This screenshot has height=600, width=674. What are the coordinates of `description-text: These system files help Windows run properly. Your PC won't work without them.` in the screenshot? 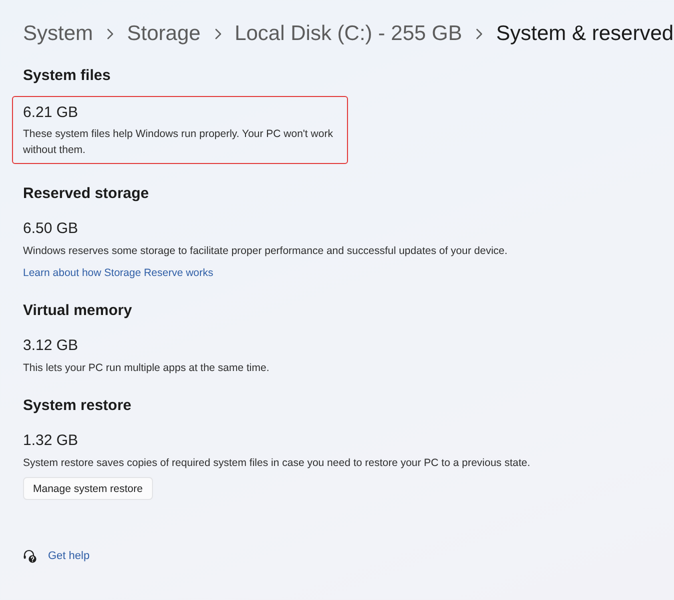 It's located at (178, 142).